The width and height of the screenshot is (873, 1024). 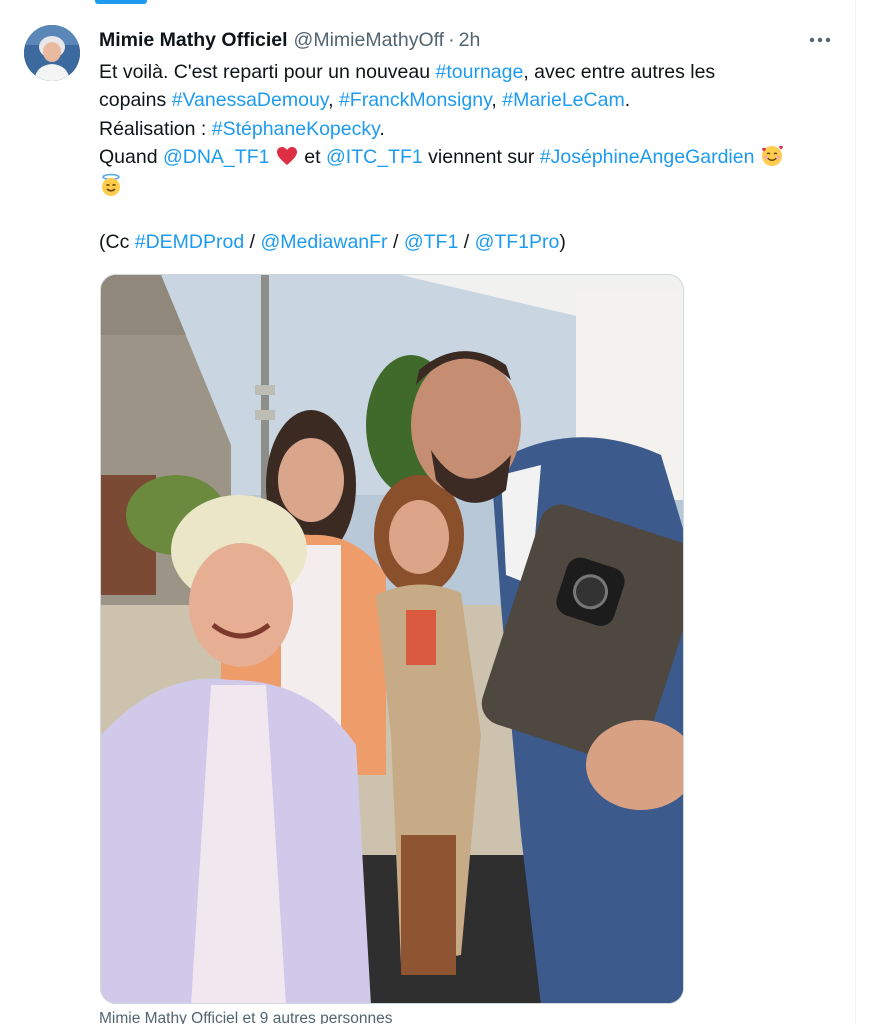 I want to click on text-segment: ), so click(x=562, y=242).